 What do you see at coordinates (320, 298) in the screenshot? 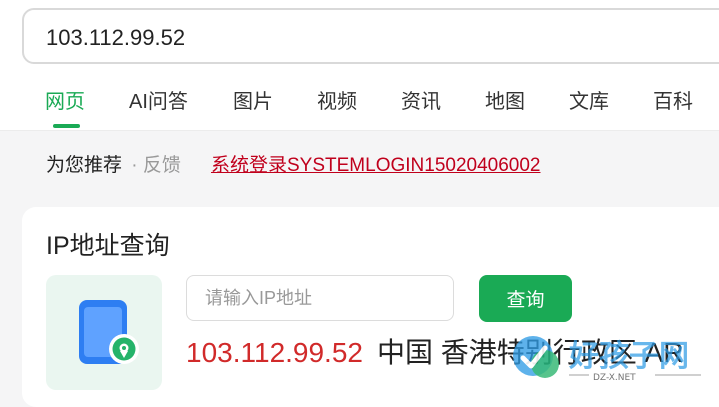
I see `ip-input` at bounding box center [320, 298].